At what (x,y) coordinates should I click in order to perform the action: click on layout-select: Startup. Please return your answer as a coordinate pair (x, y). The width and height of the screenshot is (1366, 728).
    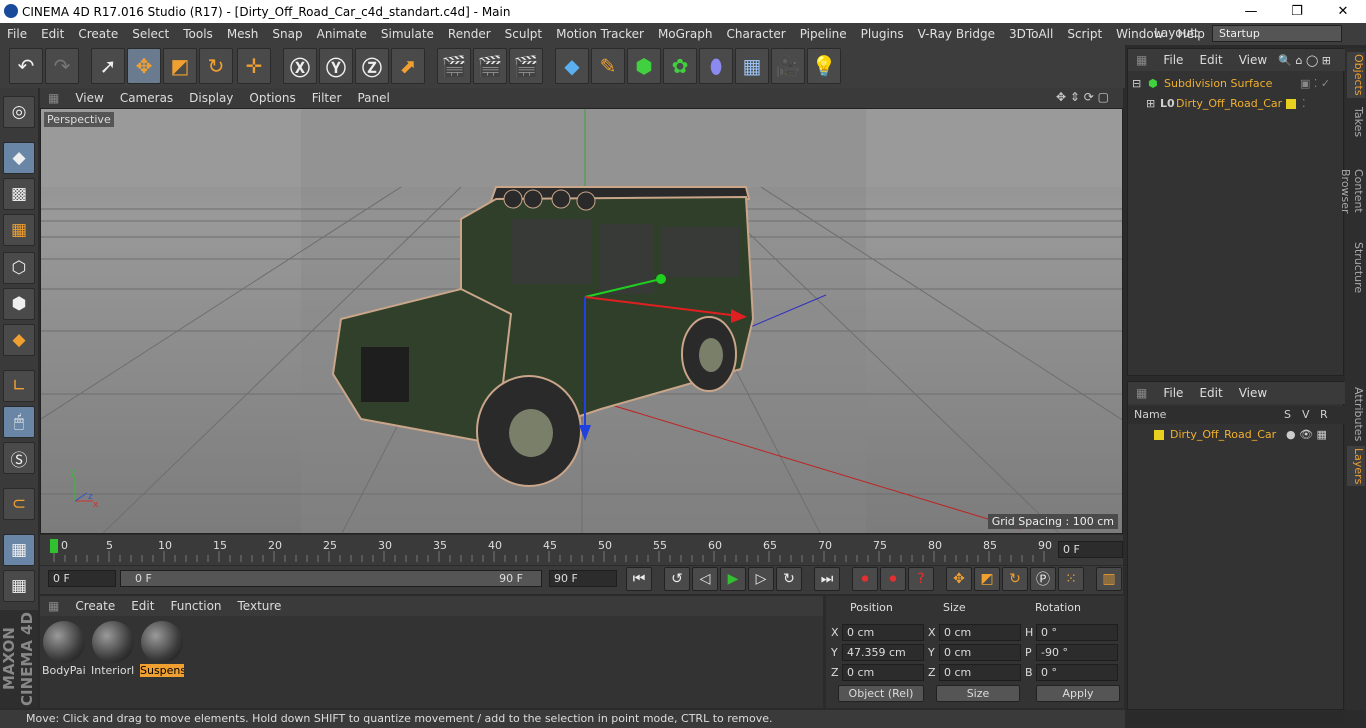
    Looking at the image, I should click on (1277, 33).